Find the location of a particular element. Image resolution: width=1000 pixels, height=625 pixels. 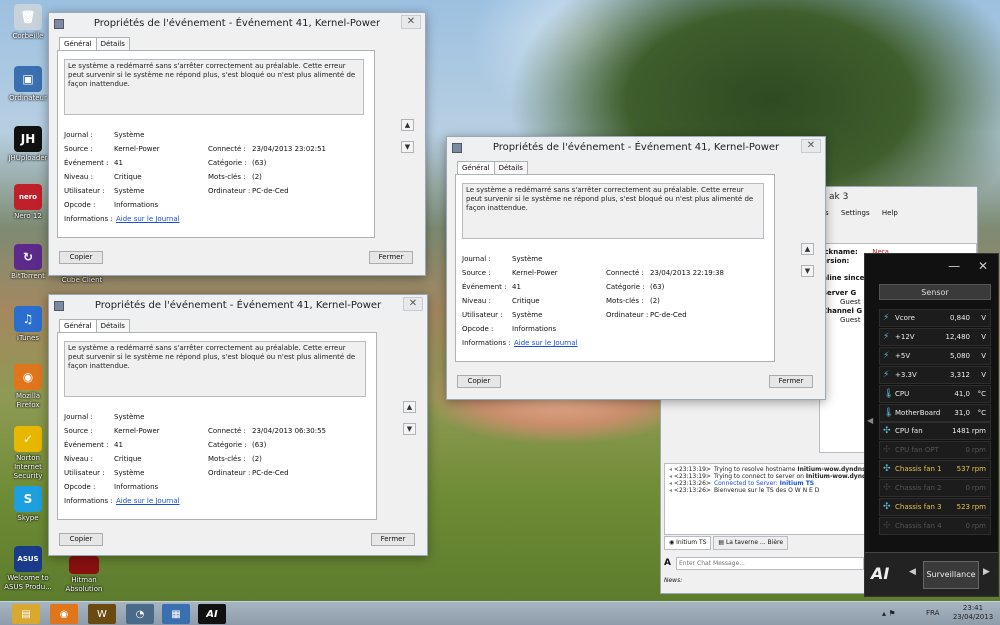

sensor-row--5v: ⚡ +5V 5,080 V is located at coordinates (935, 355).